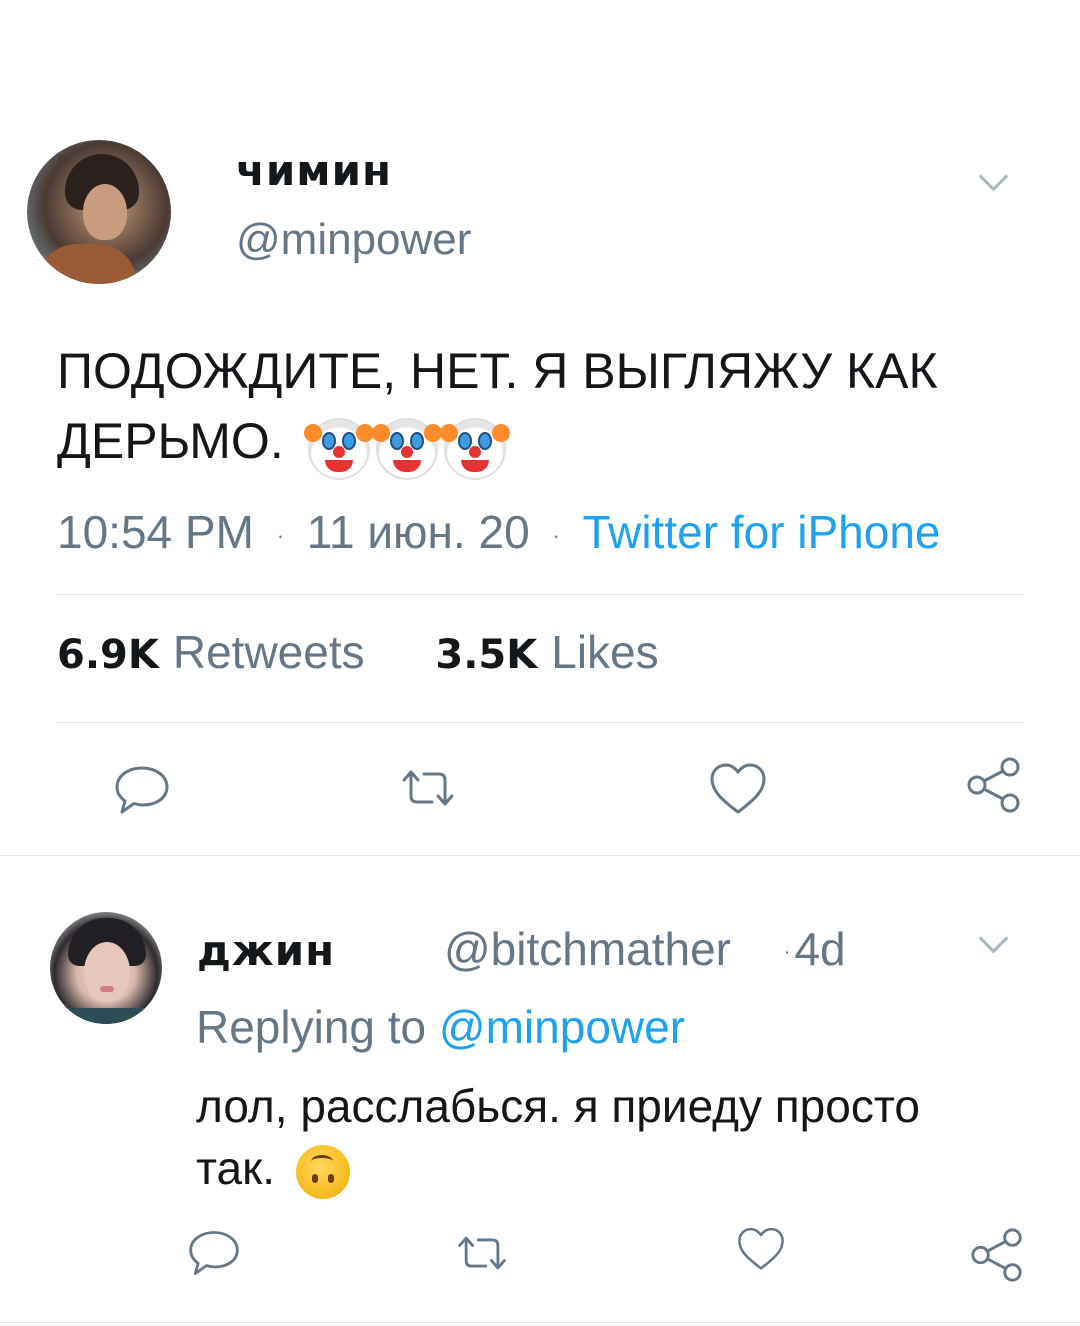 Image resolution: width=1080 pixels, height=1326 pixels. I want to click on likes-label: Likes, so click(605, 652).